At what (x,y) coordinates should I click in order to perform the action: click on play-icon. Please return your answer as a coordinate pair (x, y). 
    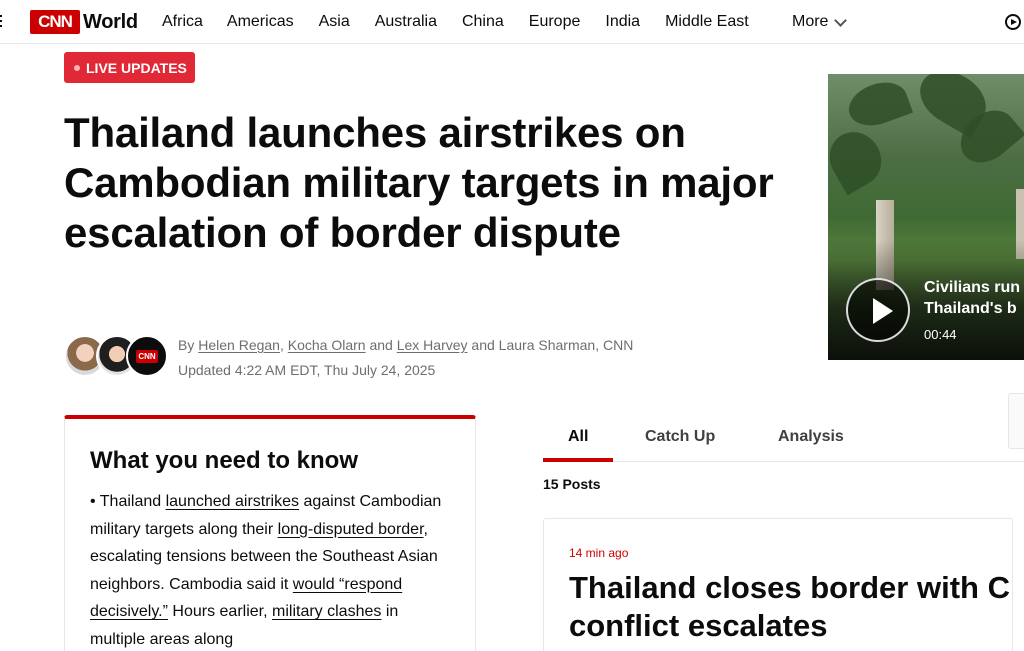
    Looking at the image, I should click on (1013, 22).